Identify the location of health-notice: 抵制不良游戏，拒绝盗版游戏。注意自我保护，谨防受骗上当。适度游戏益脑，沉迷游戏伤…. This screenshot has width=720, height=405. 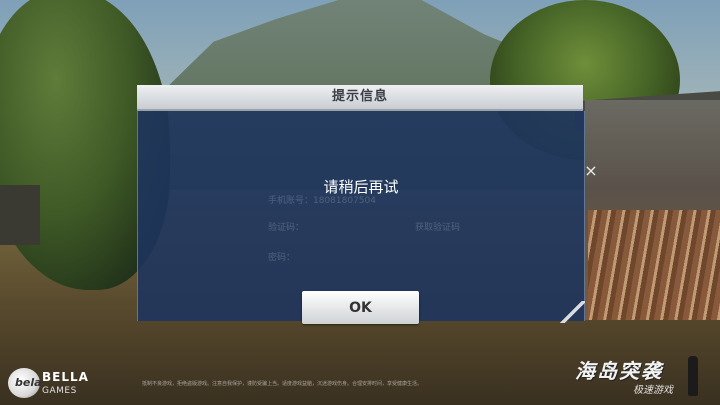
(282, 384).